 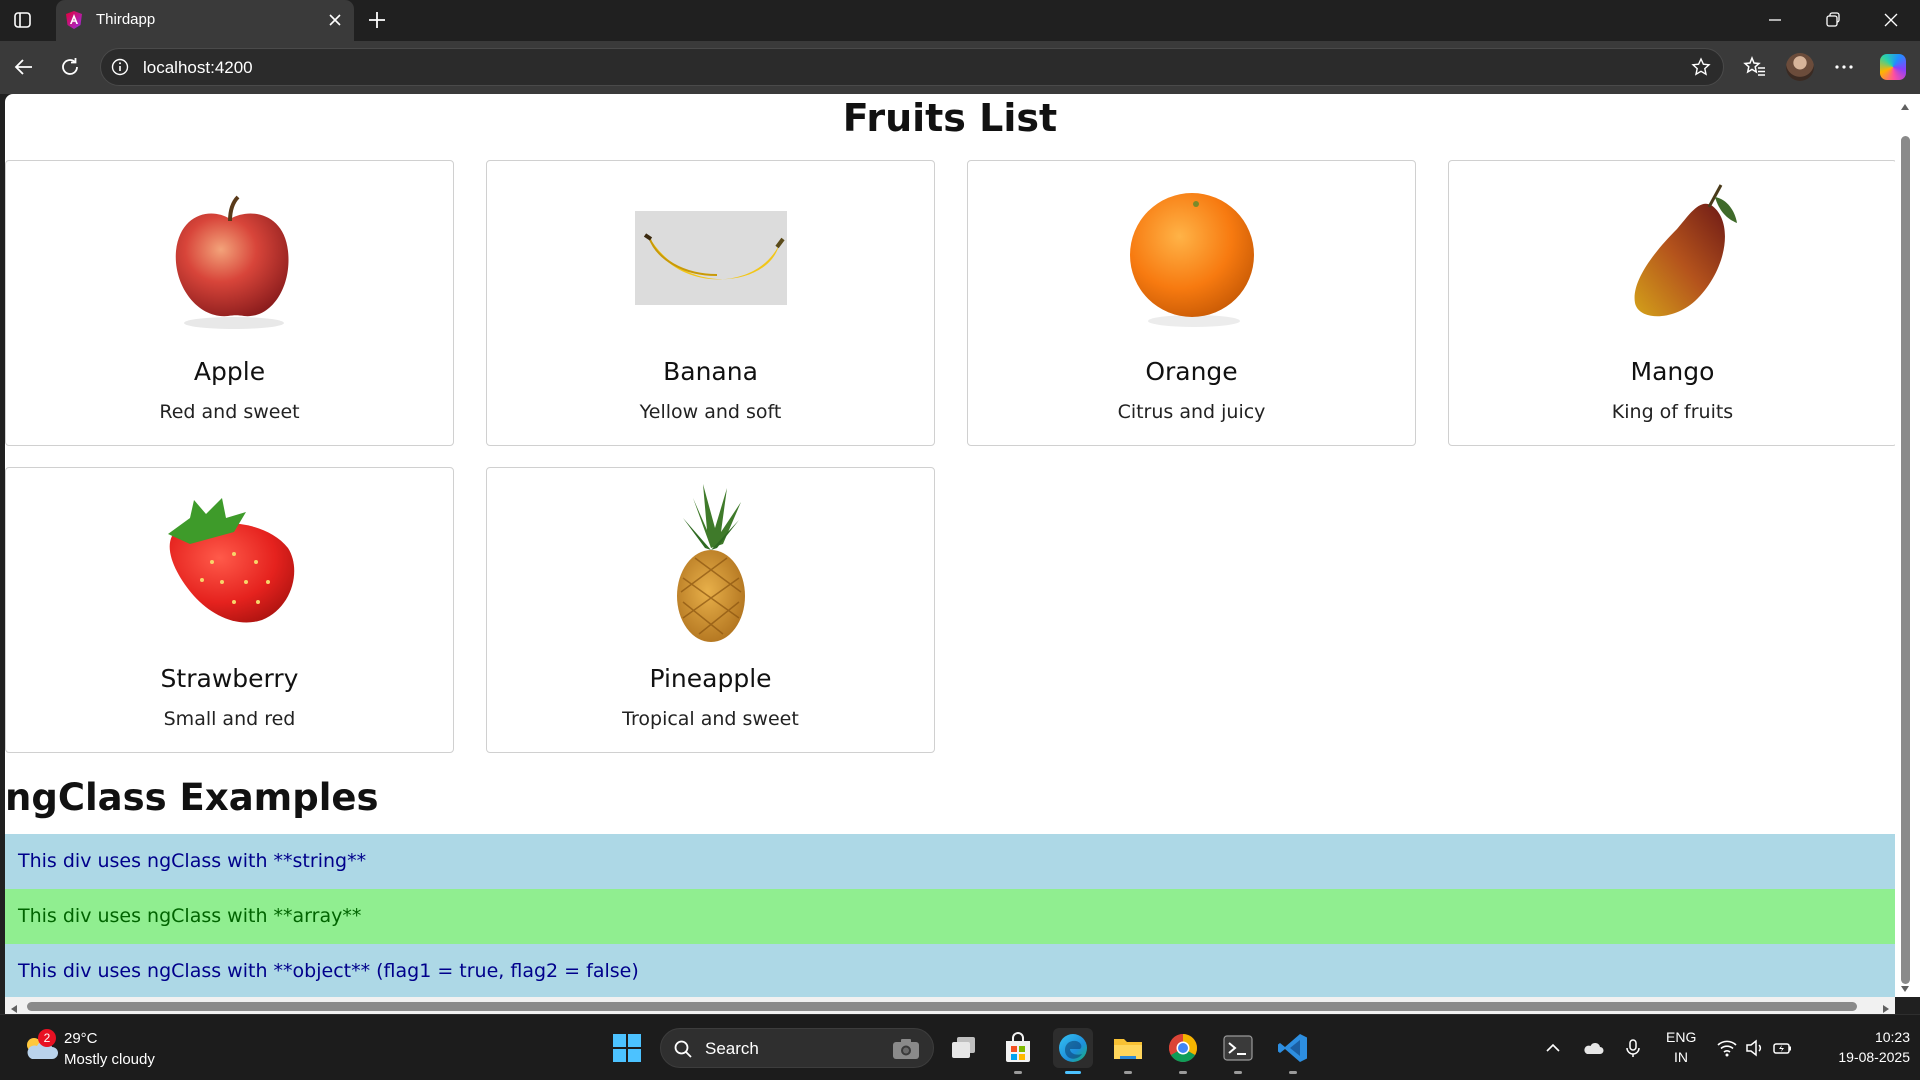 I want to click on clock-time: 10:23, so click(x=1860, y=1037).